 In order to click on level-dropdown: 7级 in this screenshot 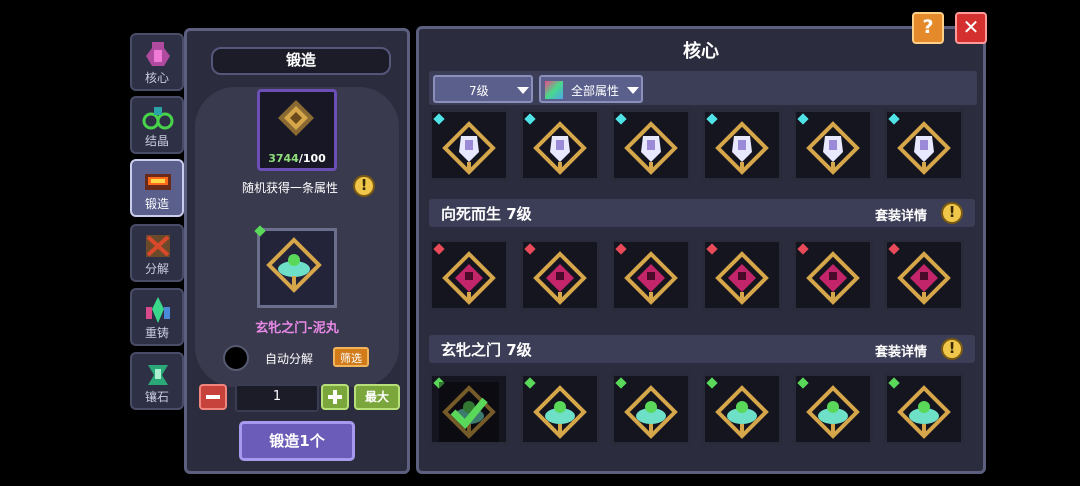, I will do `click(483, 89)`.